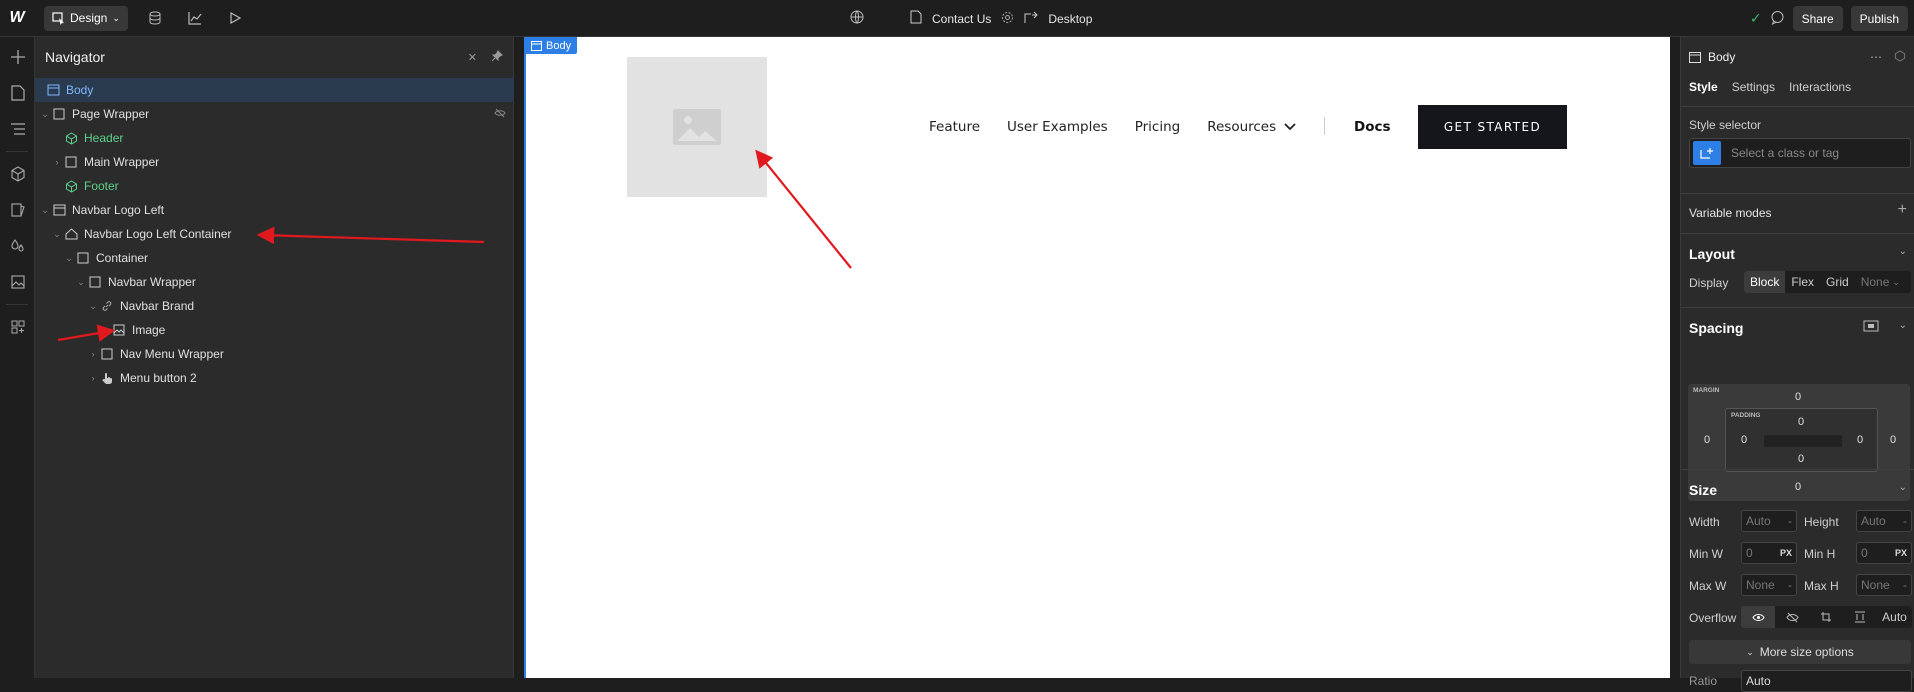 The height and width of the screenshot is (692, 1914). Describe the element at coordinates (1792, 617) in the screenshot. I see `overflow-hidden-eye-off-icon` at that location.